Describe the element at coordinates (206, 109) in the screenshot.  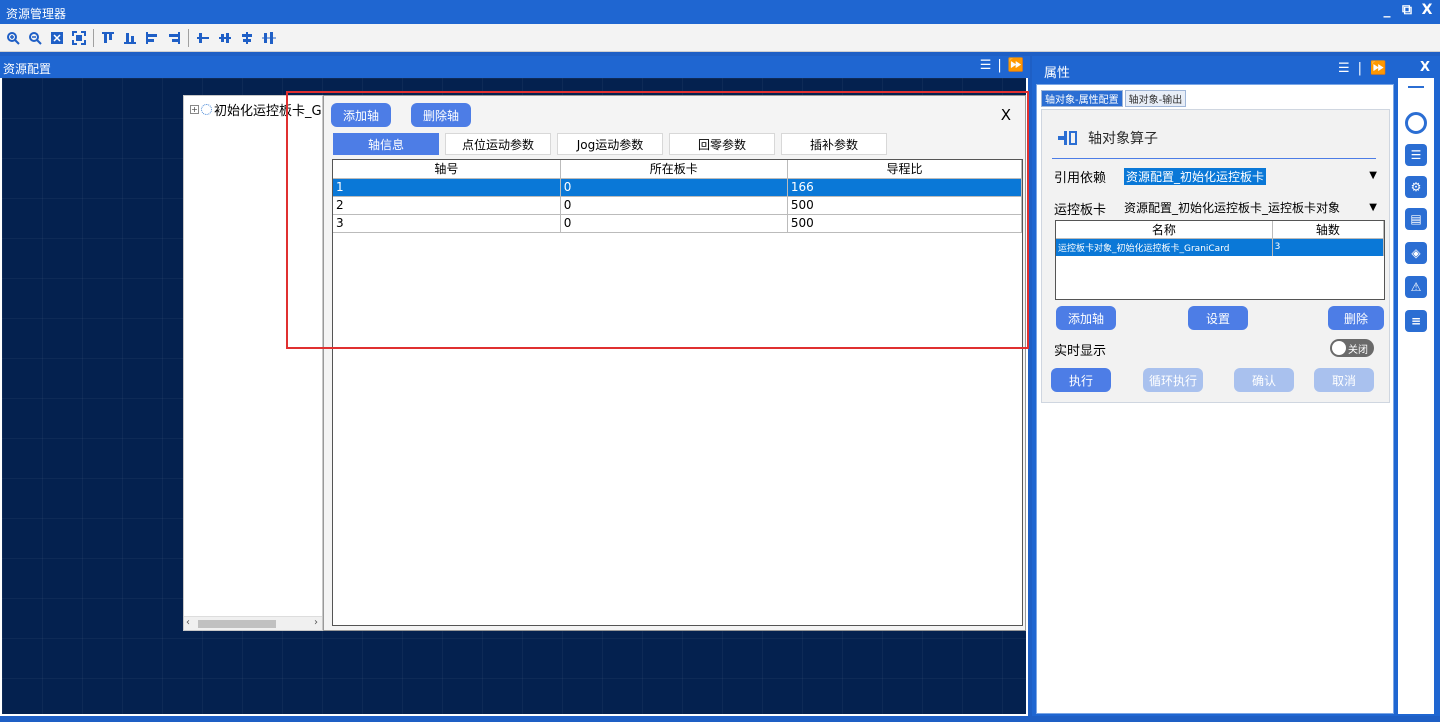
I see `node-icon` at that location.